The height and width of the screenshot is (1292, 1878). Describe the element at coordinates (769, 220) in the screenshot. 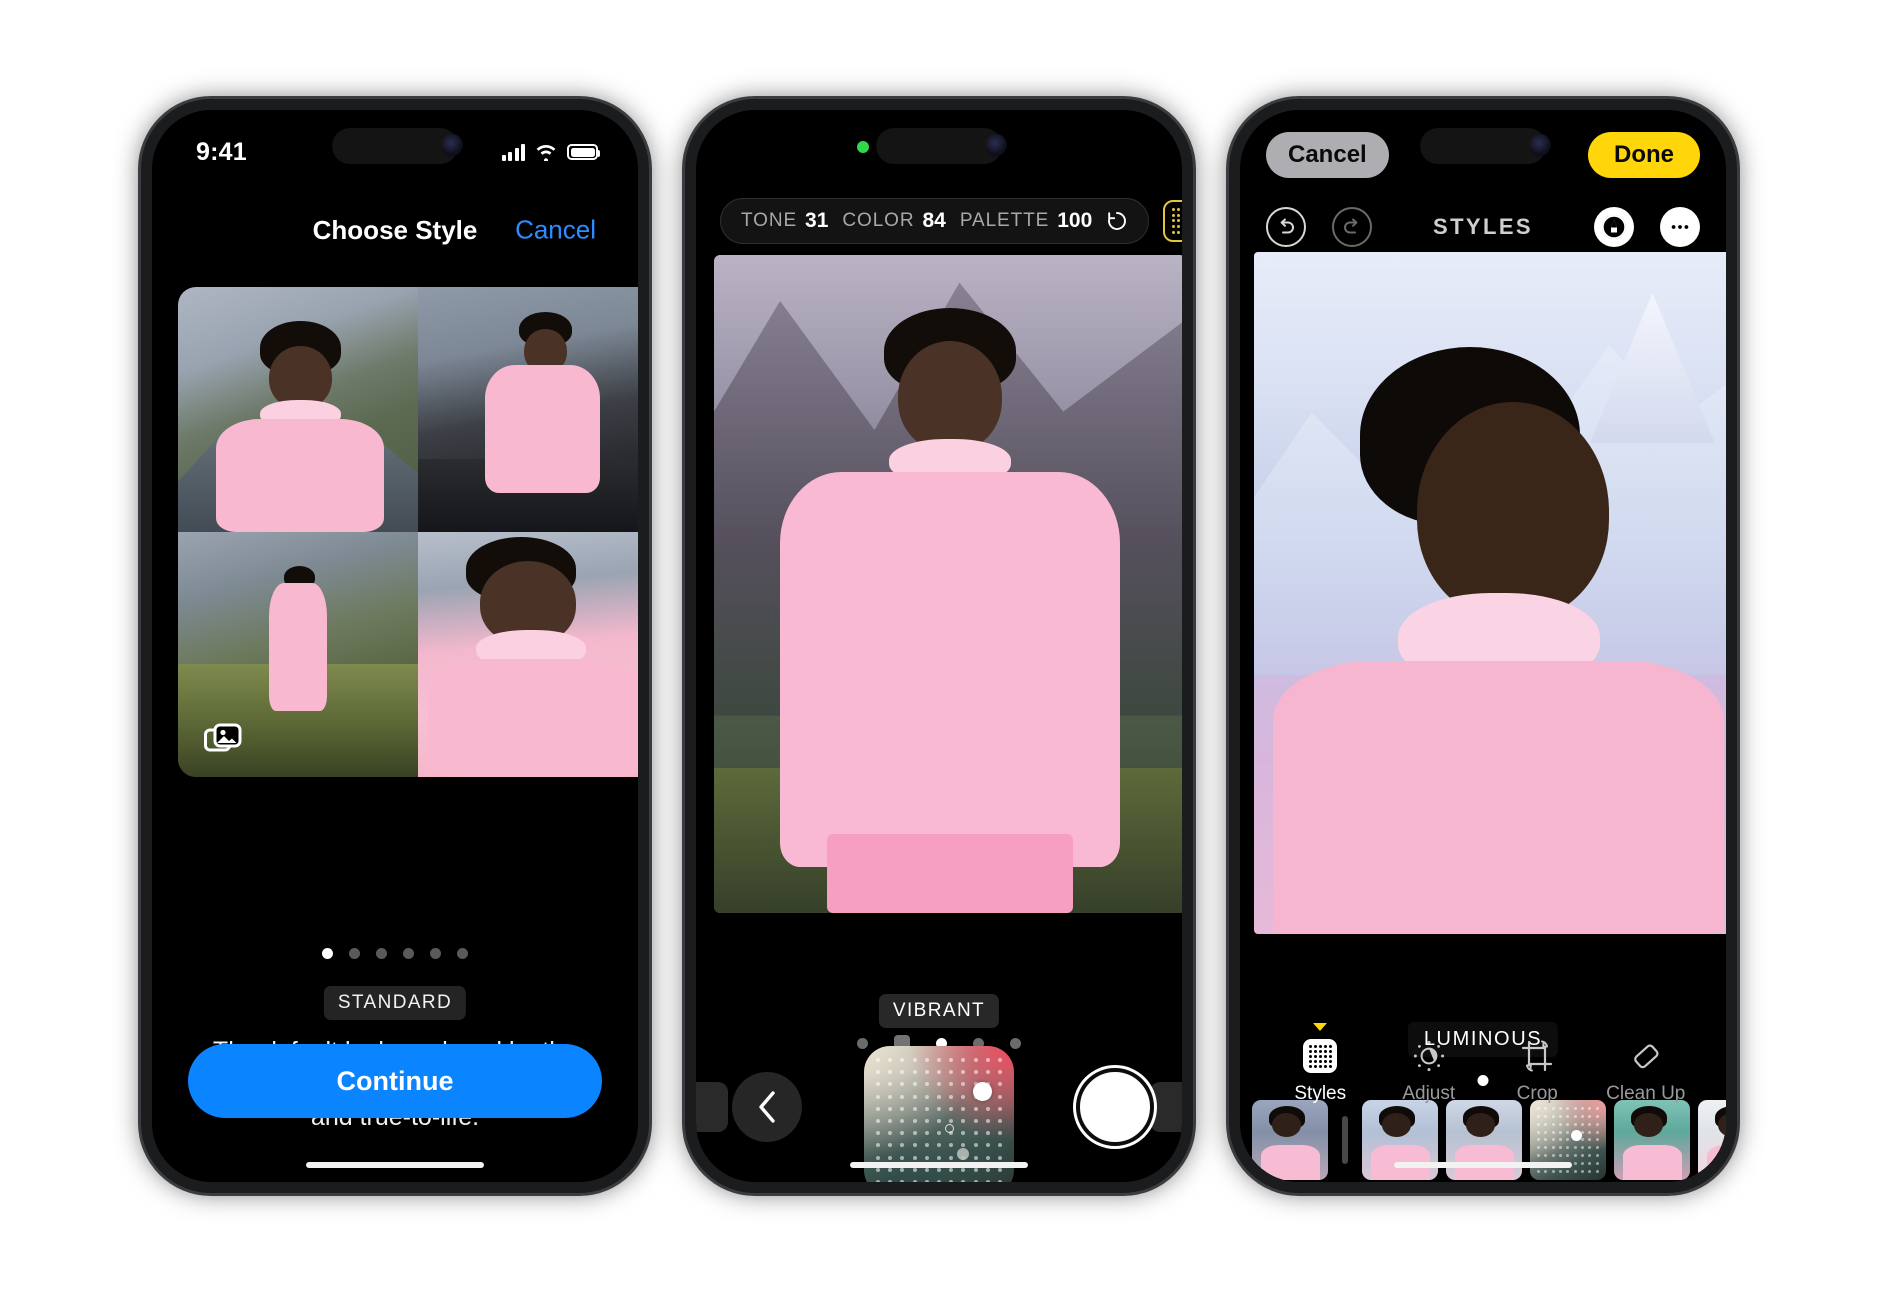

I see `tone-label: TONE` at that location.